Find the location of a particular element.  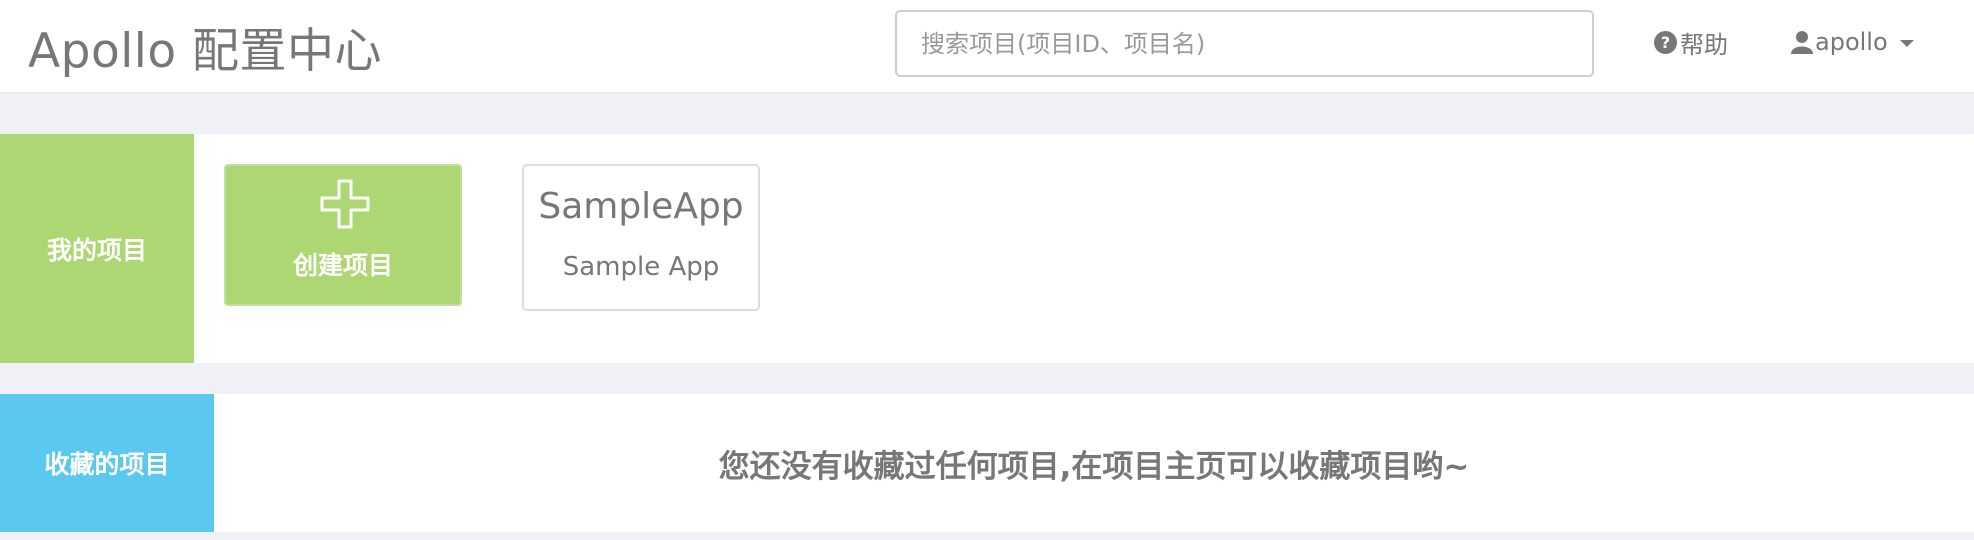

user-menu-dropdown: apollo is located at coordinates (1852, 42).